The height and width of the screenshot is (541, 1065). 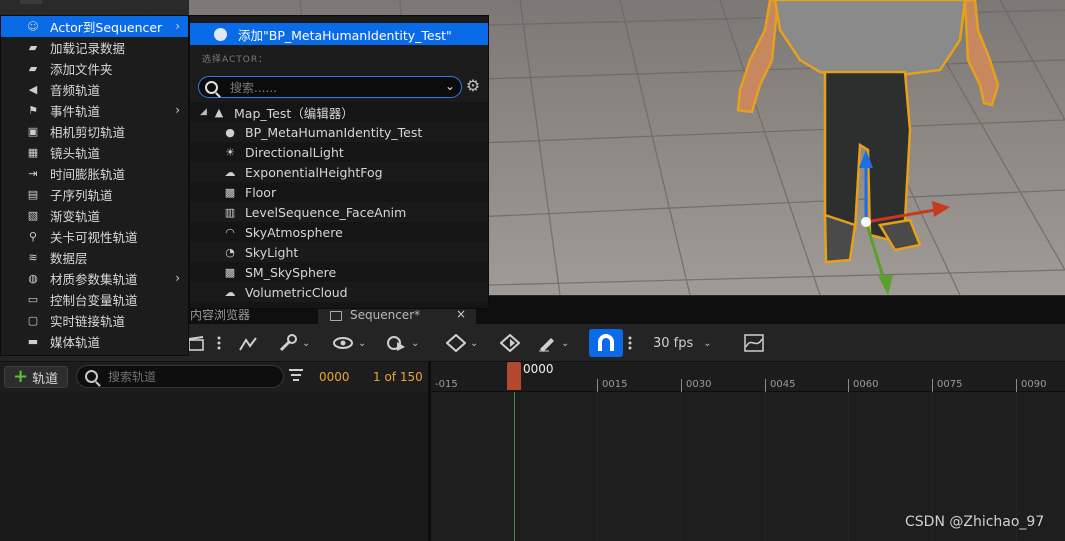 I want to click on menu-item: ▣ 相机剪切轨道, so click(x=94, y=131).